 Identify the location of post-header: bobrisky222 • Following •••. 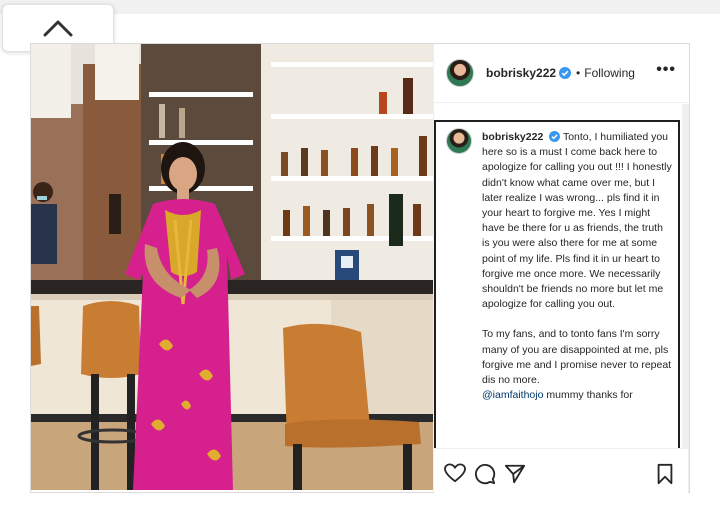
(561, 73).